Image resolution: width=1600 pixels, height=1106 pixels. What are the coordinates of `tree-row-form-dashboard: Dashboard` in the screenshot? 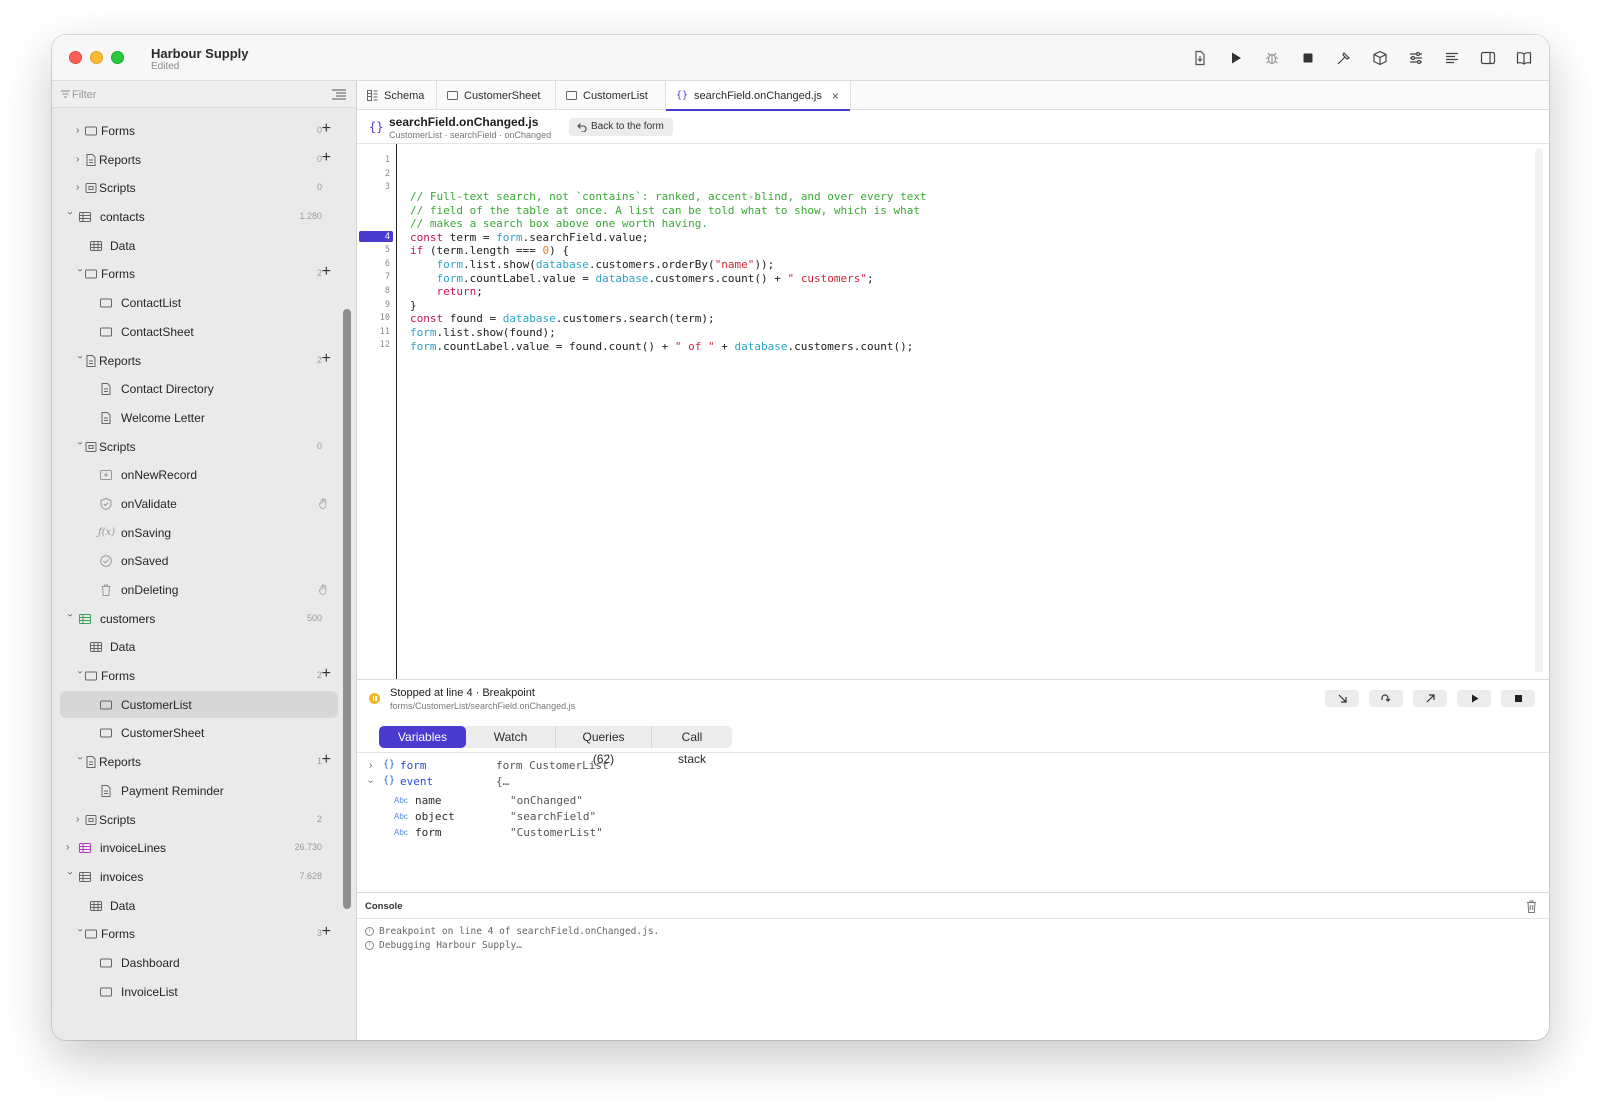 It's located at (196, 963).